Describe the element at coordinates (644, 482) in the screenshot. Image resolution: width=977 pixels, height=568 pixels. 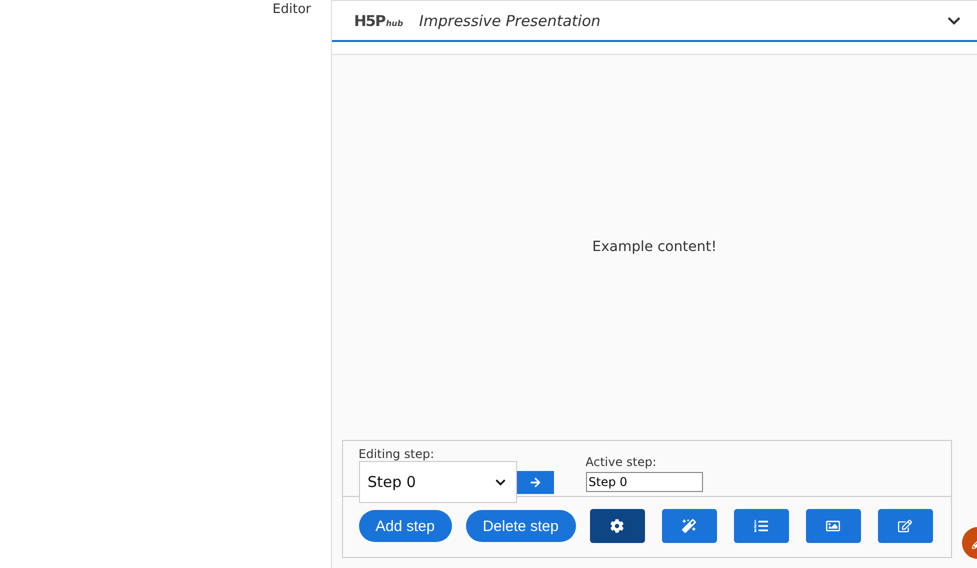
I see `input-field: Step 0` at that location.